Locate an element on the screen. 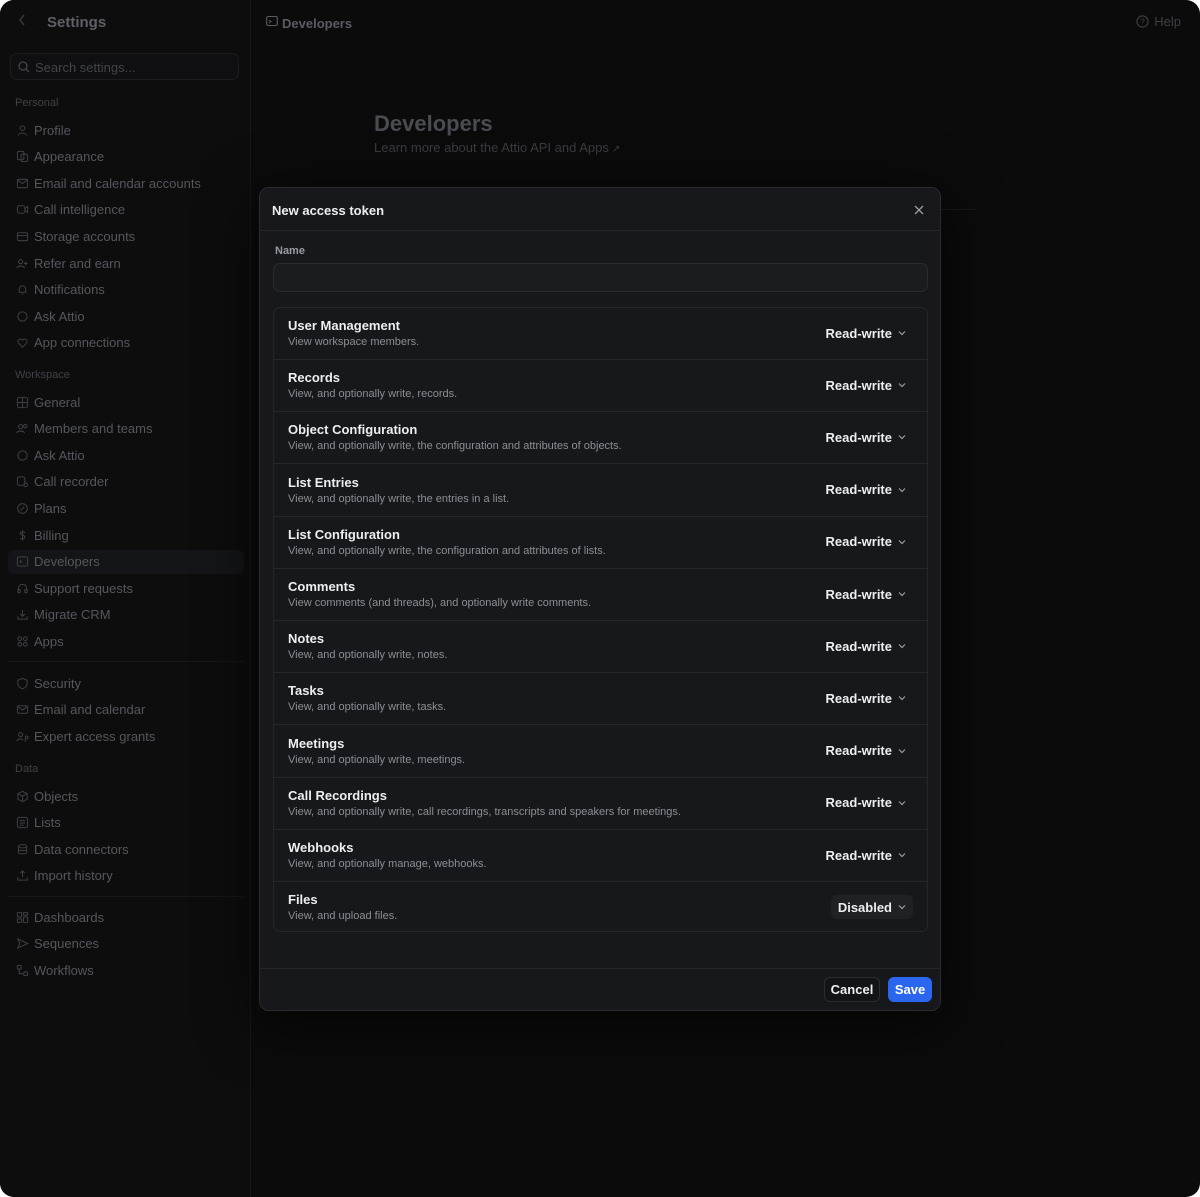  sidebar-item-label: General is located at coordinates (57, 402).